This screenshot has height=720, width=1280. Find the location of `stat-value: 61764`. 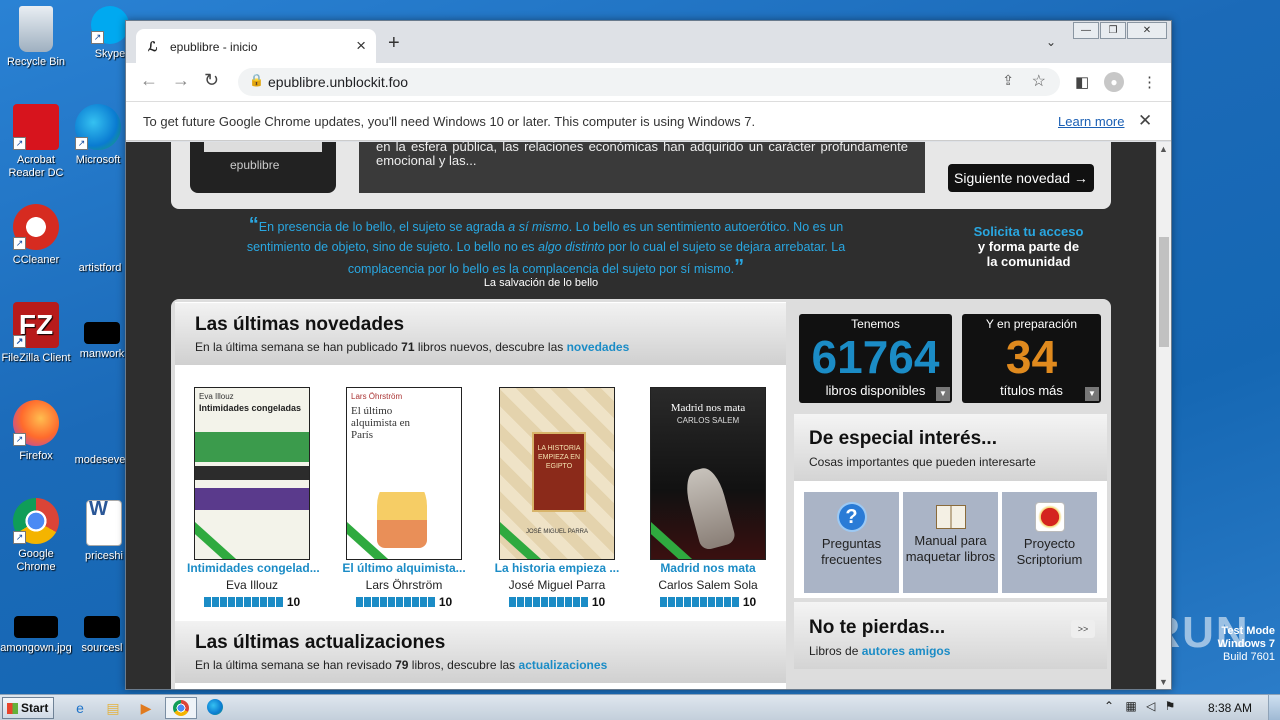

stat-value: 61764 is located at coordinates (875, 357).